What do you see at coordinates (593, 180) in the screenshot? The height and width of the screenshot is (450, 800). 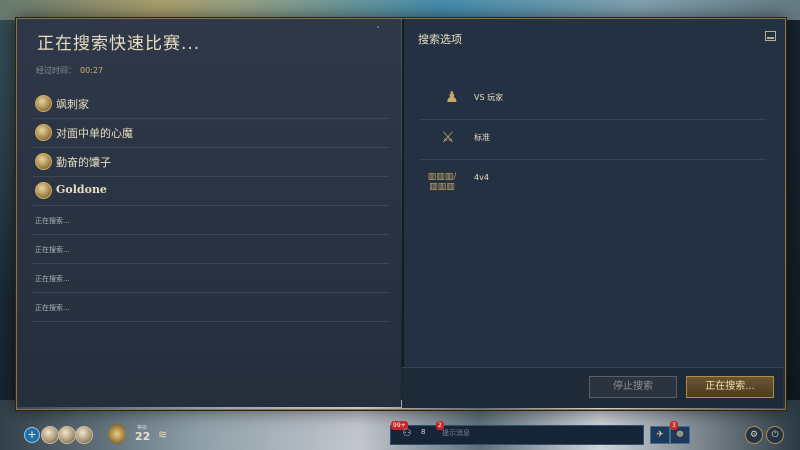 I see `option-row-team-size: ▥▥▥/▥▥▥ 4v4` at bounding box center [593, 180].